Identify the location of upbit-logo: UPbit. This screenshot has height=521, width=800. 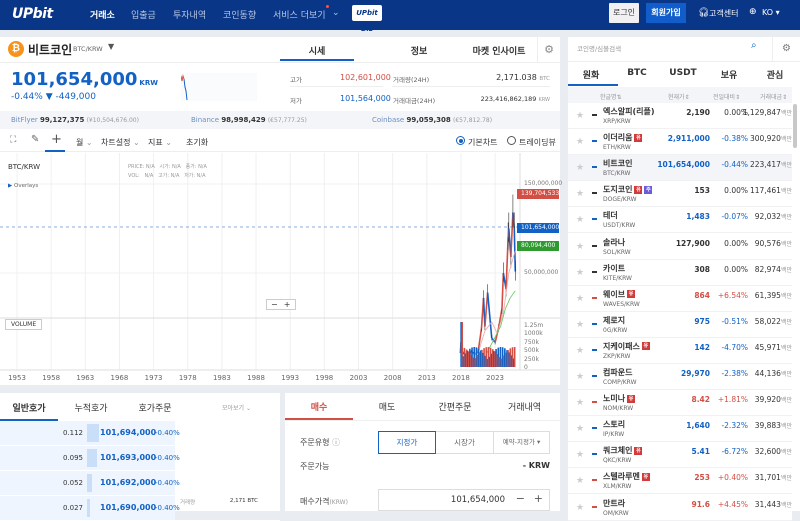
(32, 14).